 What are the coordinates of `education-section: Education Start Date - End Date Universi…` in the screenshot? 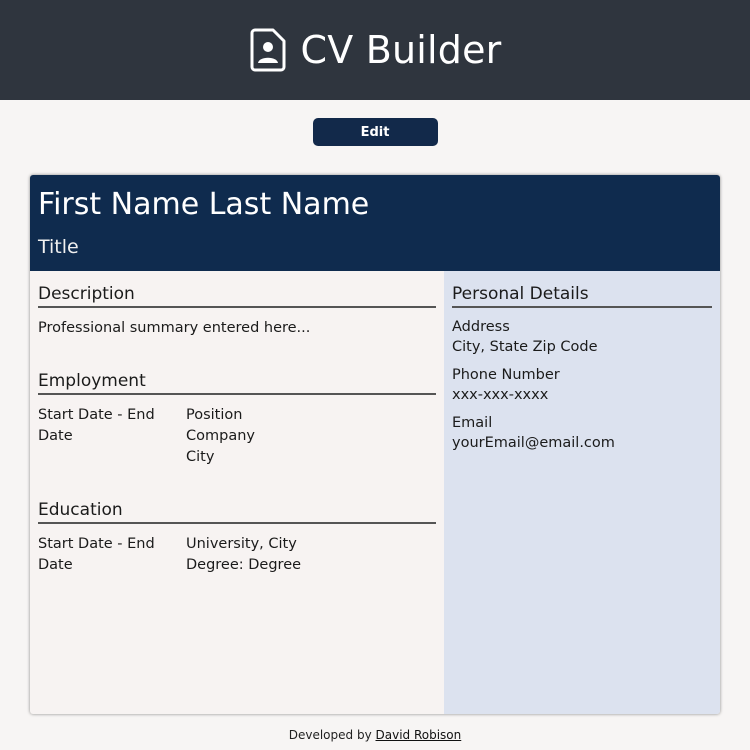 It's located at (237, 537).